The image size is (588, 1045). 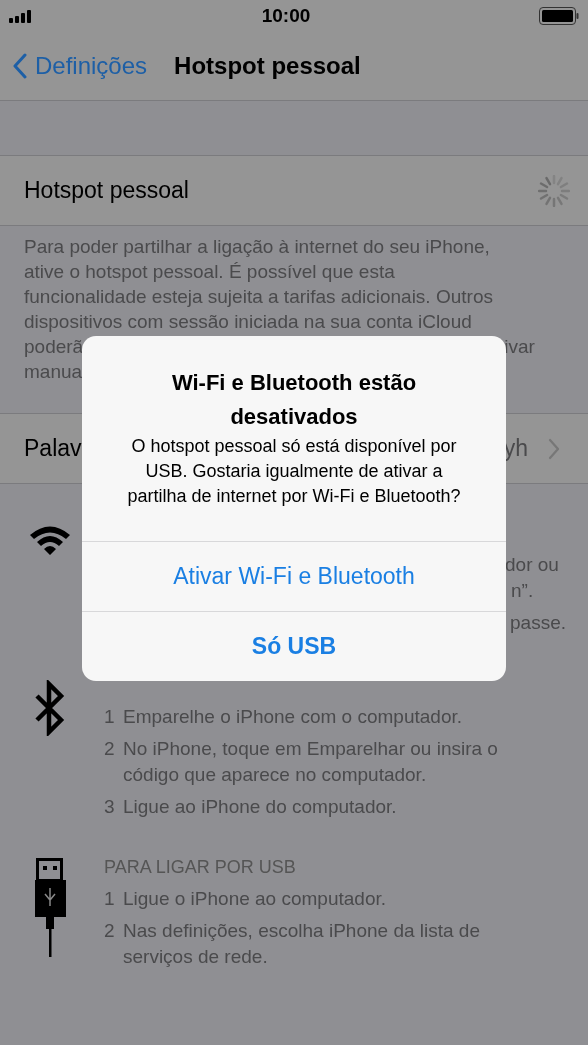 I want to click on description-fragment: poderã, so click(x=54, y=347).